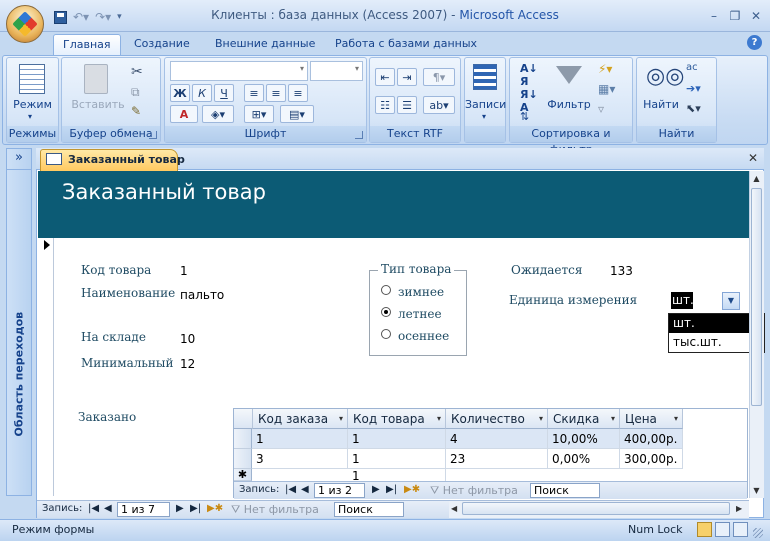  I want to click on fill-color-icon: ◈▾, so click(218, 114).